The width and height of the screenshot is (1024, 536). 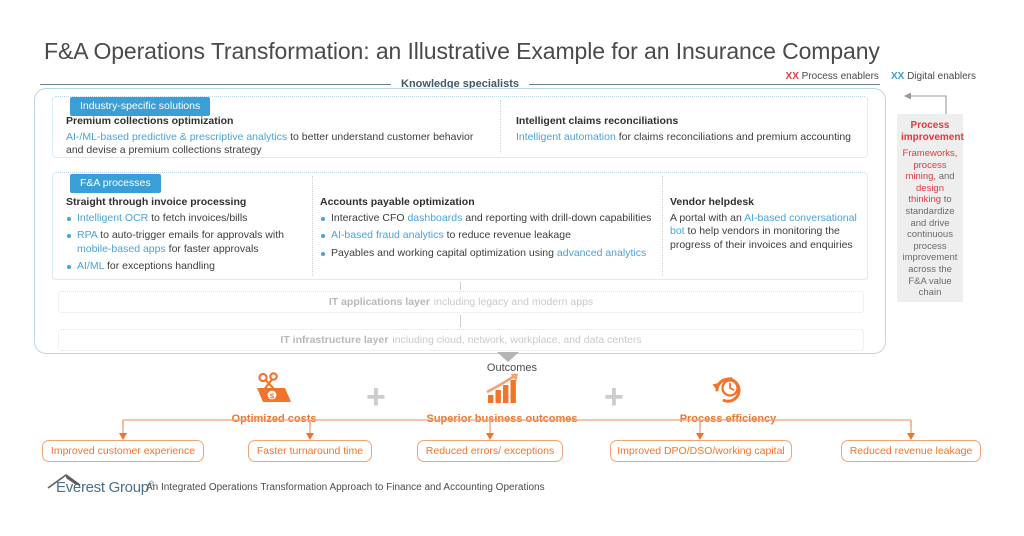 I want to click on bullet-highlight: Intelligent OCR, so click(x=113, y=217).